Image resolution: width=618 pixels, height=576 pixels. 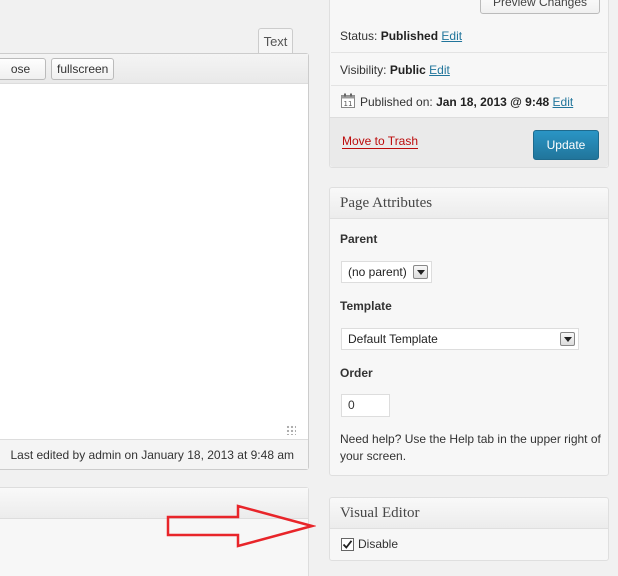 What do you see at coordinates (23, 77) in the screenshot?
I see `close-tags-button: ose tags` at bounding box center [23, 77].